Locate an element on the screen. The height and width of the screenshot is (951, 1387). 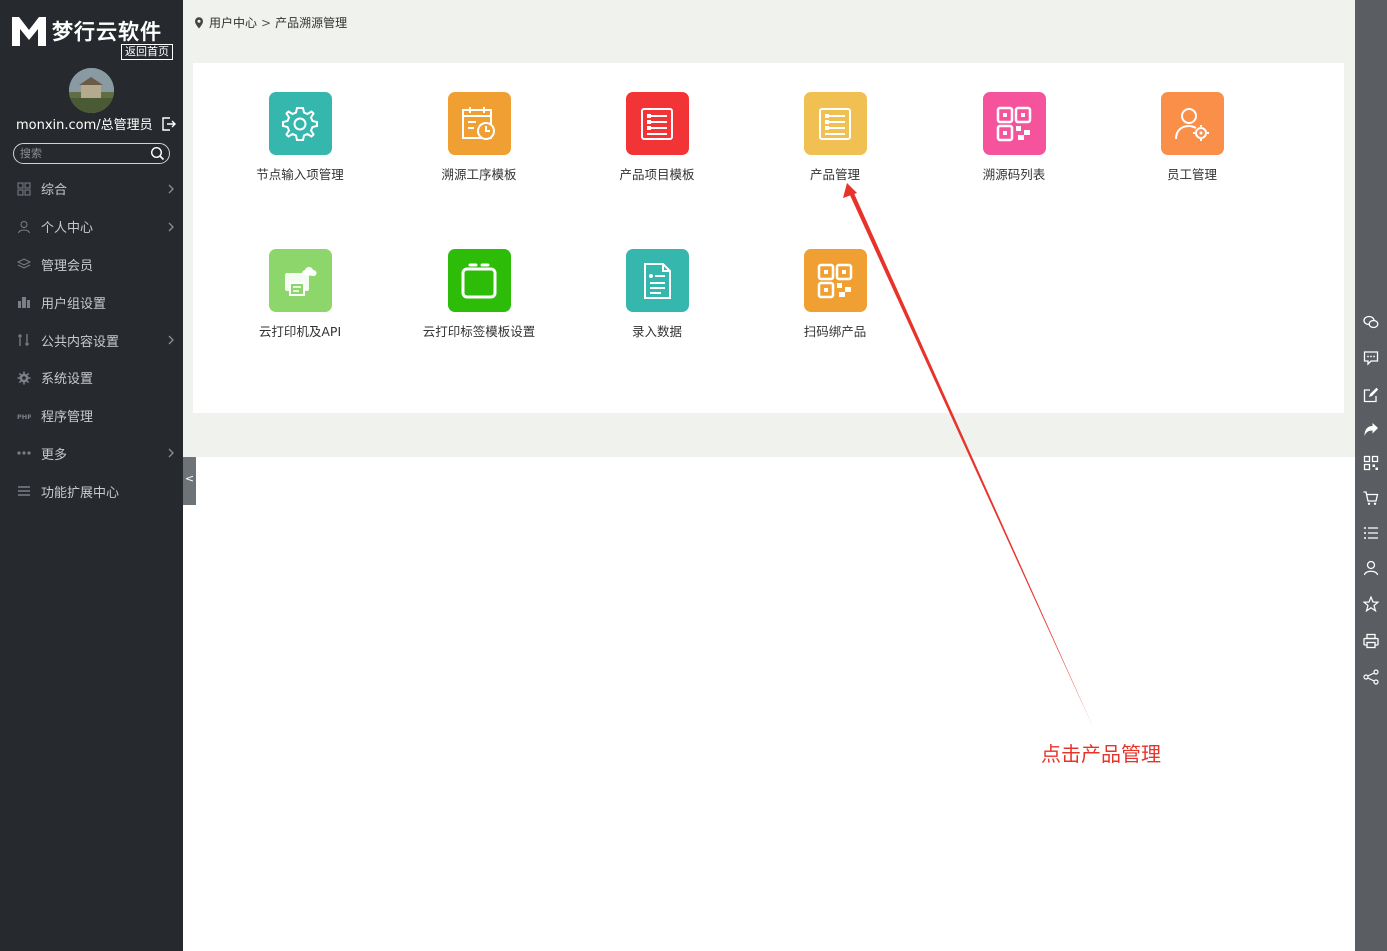
breadcrumb: 用户中心 > 产品溯源管理 is located at coordinates (270, 22).